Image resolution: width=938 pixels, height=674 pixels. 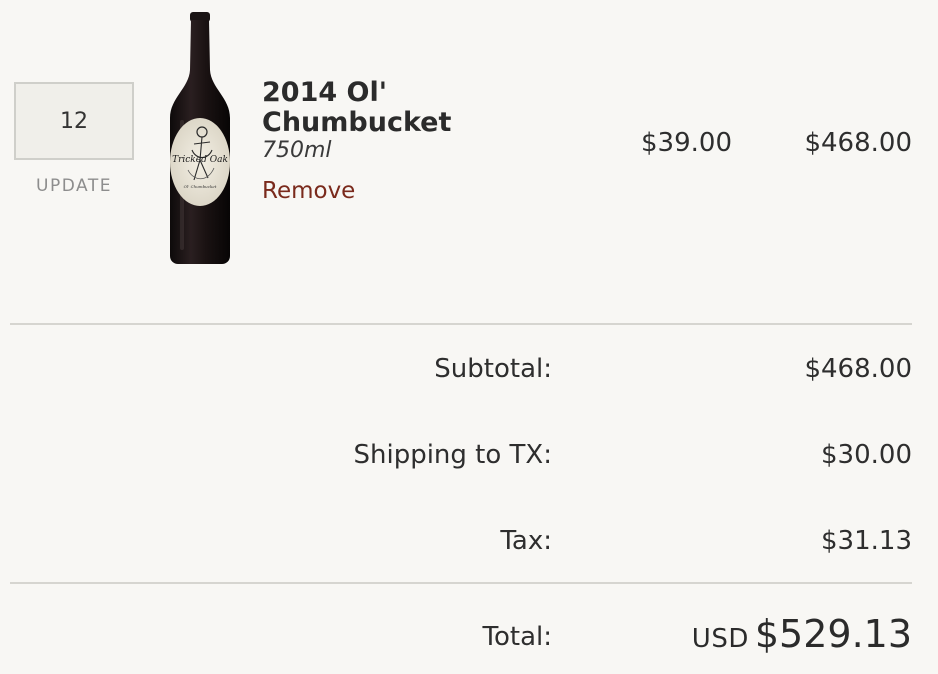 I want to click on total-amount: USD $529.13, so click(x=802, y=634).